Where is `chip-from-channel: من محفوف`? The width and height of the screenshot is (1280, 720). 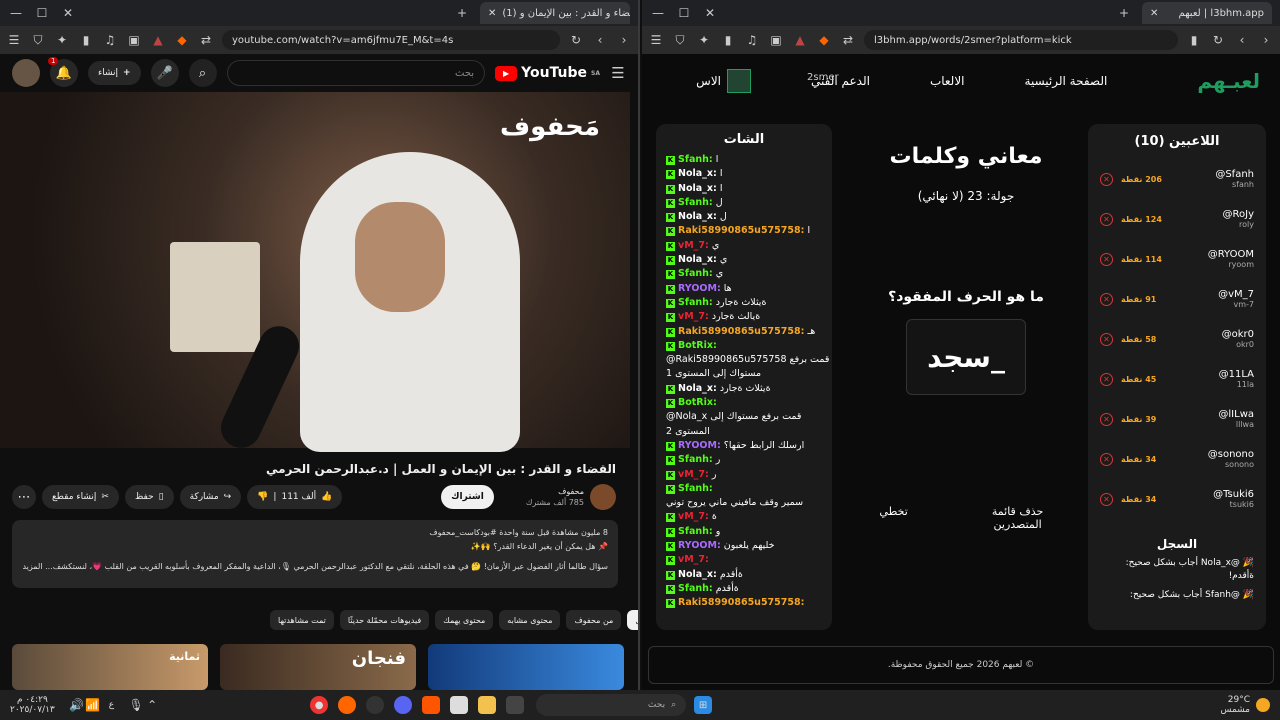 chip-from-channel: من محفوف is located at coordinates (594, 620).